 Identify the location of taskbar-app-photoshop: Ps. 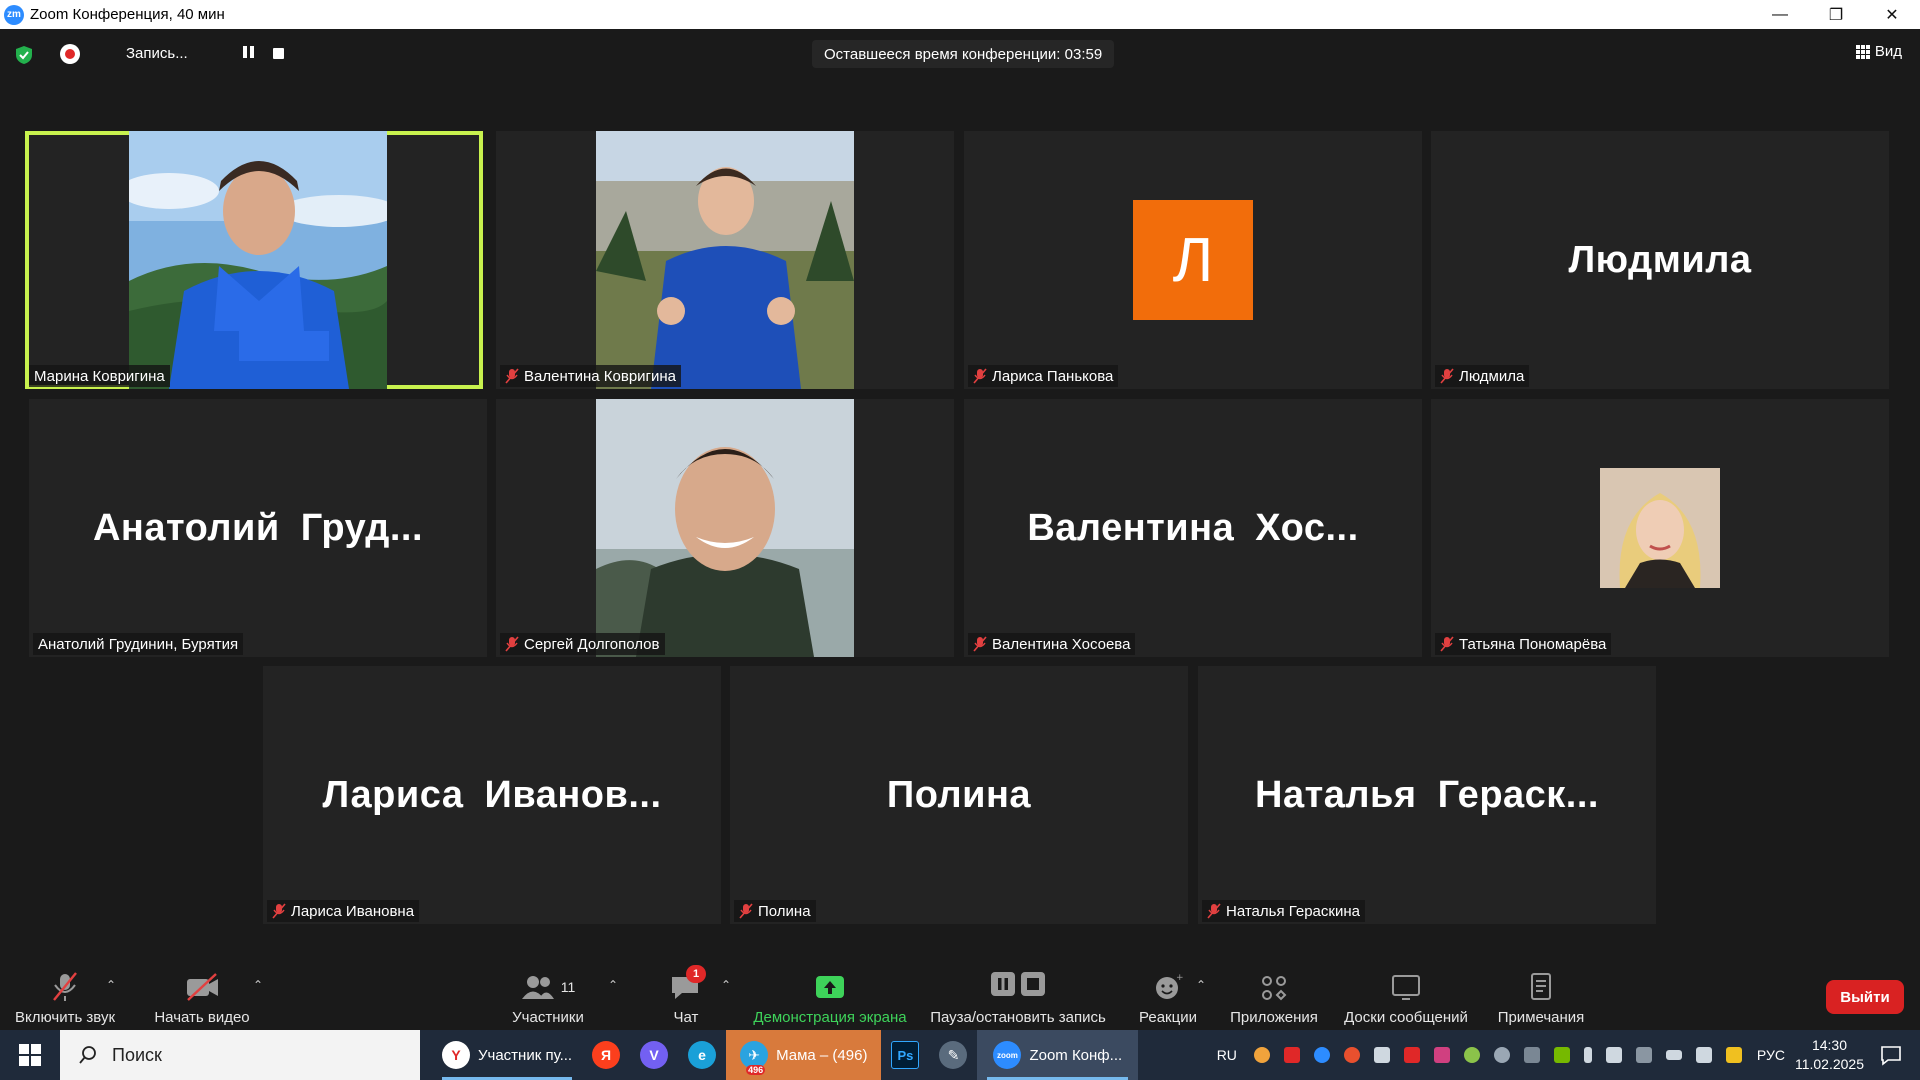
(905, 1055).